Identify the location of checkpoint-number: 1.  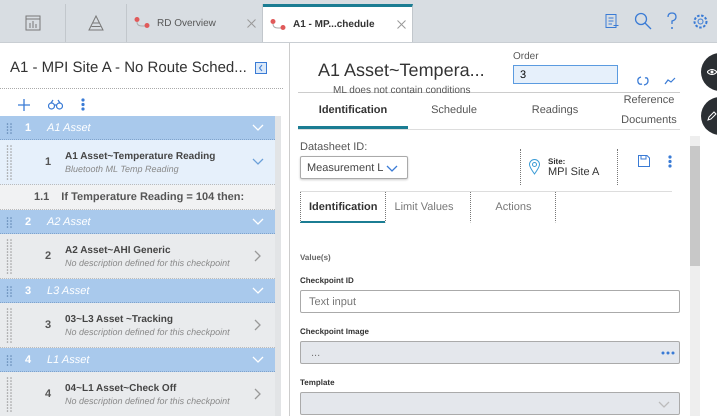
(48, 162).